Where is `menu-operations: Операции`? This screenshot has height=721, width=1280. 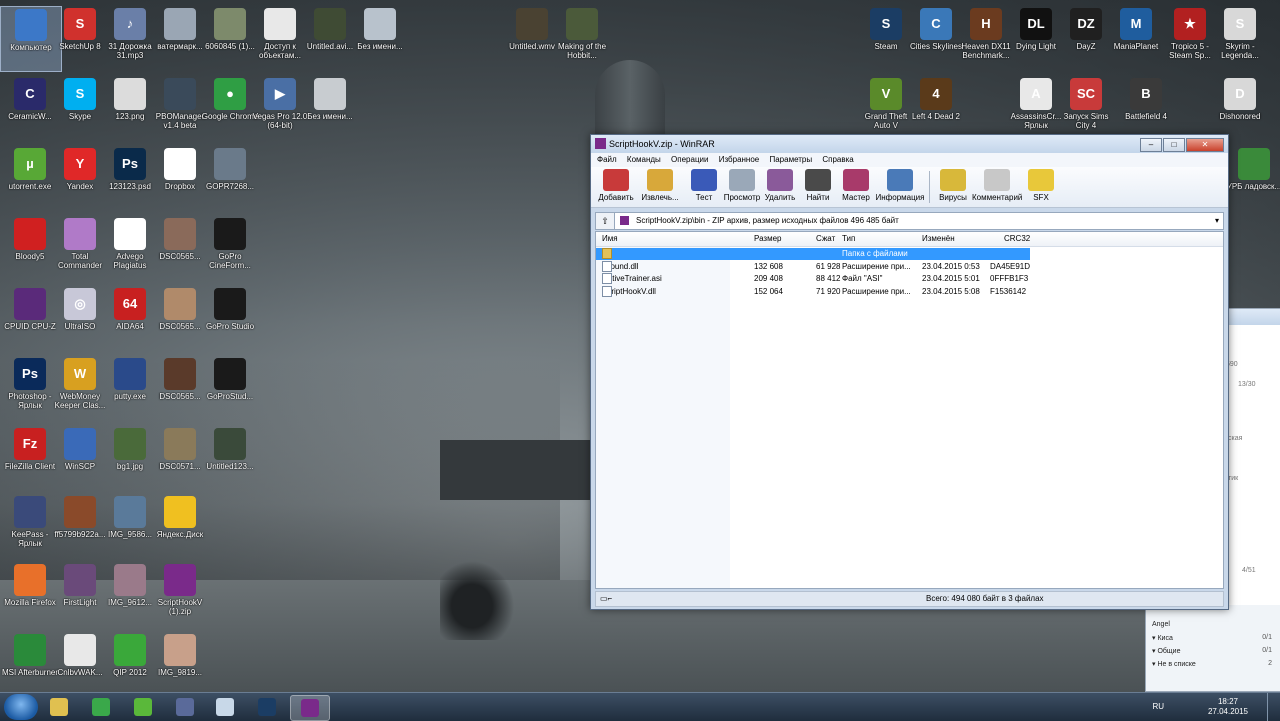 menu-operations: Операции is located at coordinates (689, 159).